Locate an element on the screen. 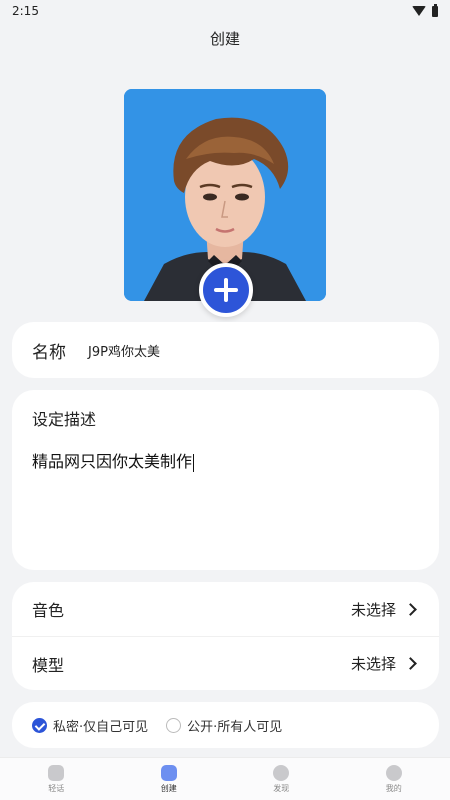  visibility-card: 私密·仅自己可见 公开·所有人可见 is located at coordinates (225, 725).